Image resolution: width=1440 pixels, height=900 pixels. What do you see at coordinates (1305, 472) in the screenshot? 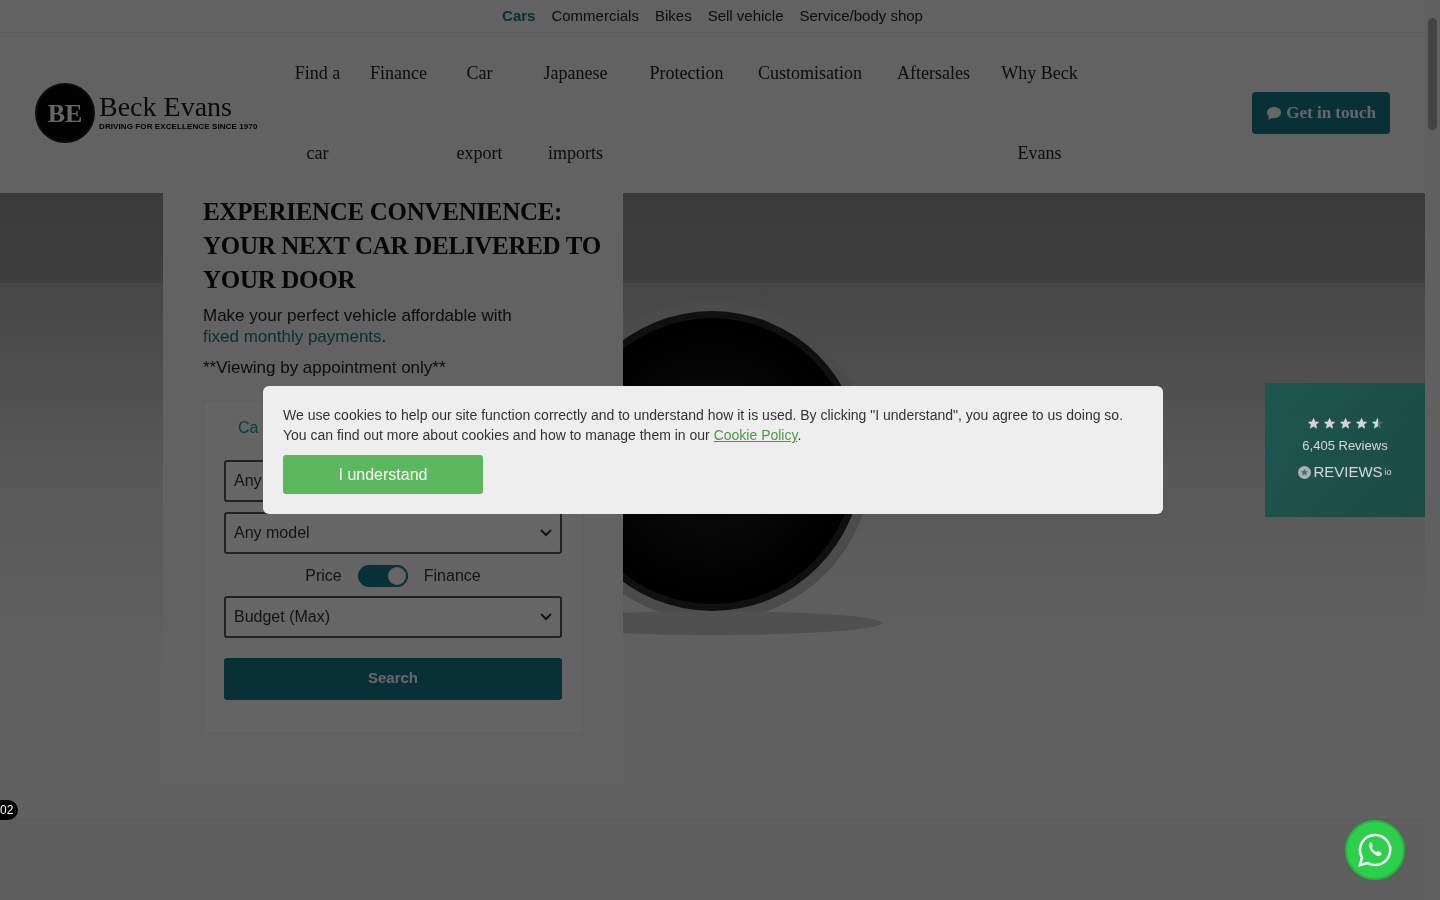
I see `star-badge-icon` at bounding box center [1305, 472].